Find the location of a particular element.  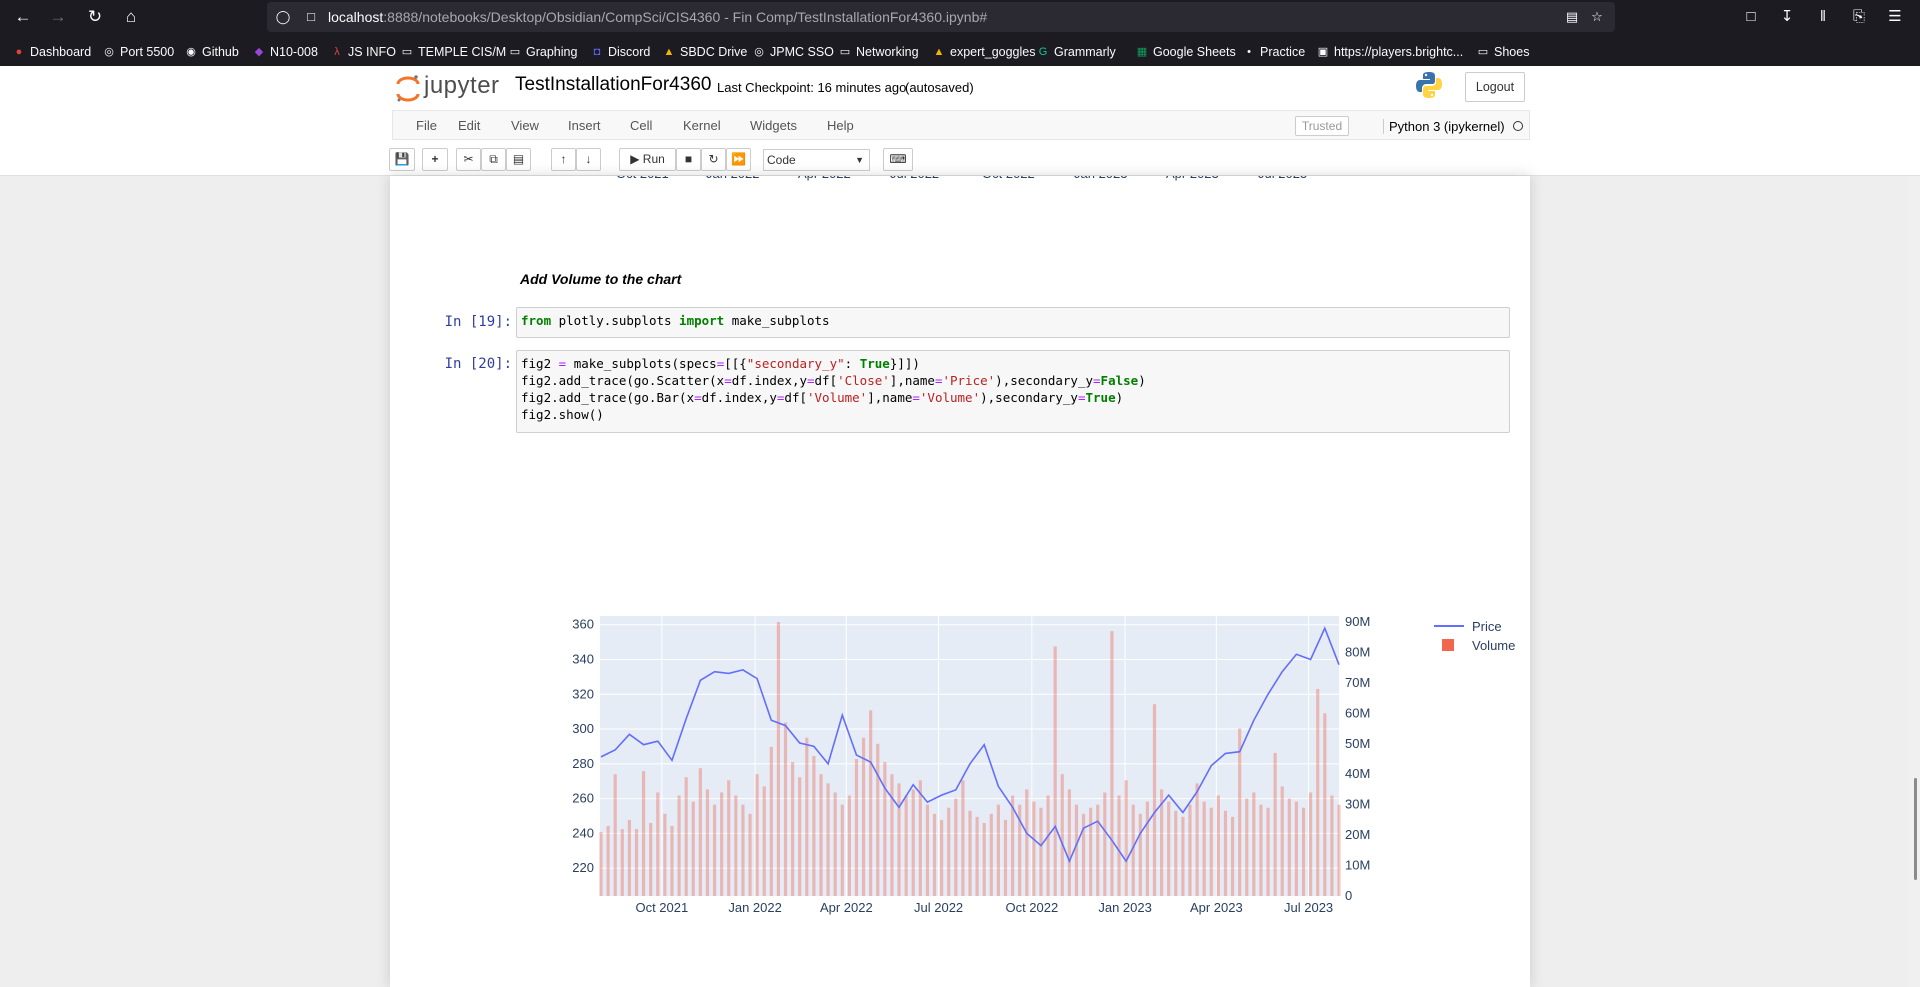

cut-icon: ✂ is located at coordinates (468, 159).